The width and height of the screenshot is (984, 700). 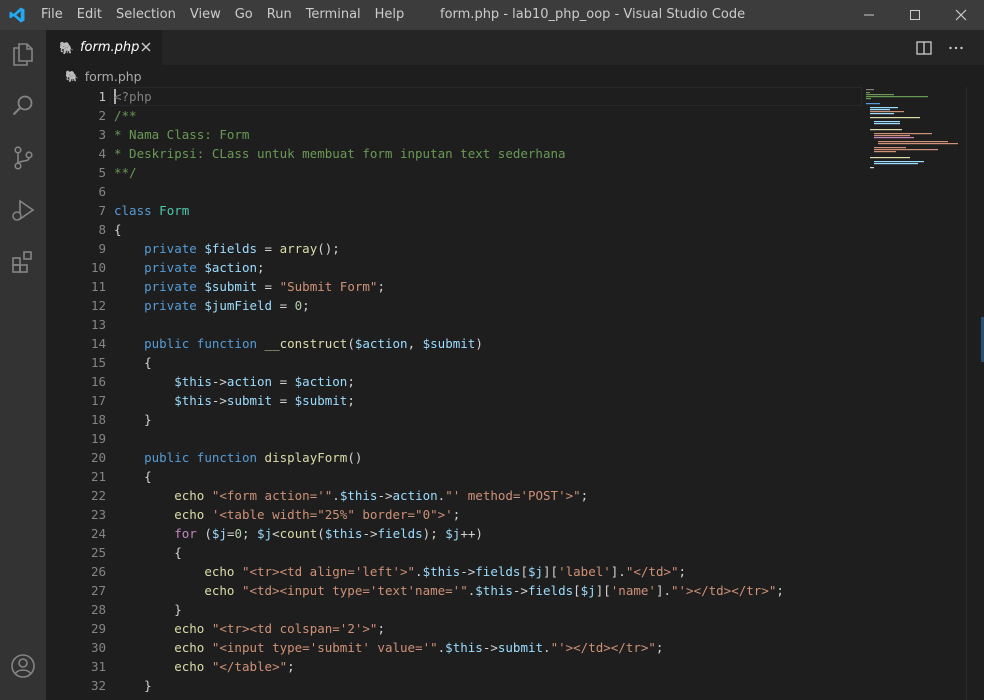 What do you see at coordinates (98, 343) in the screenshot?
I see `line-number: 14` at bounding box center [98, 343].